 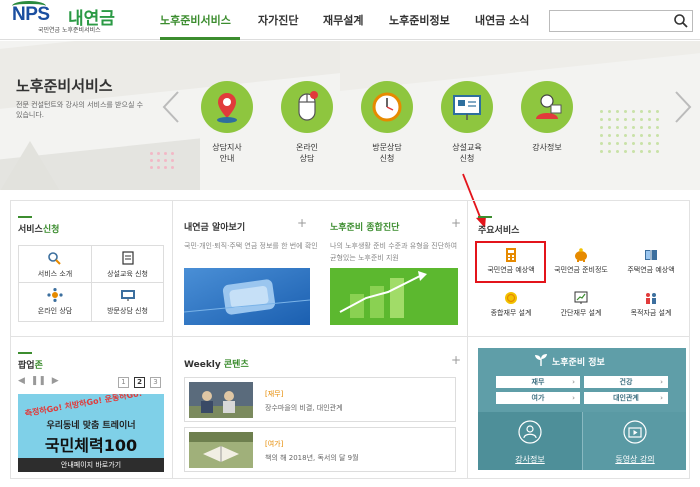 What do you see at coordinates (307, 153) in the screenshot?
I see `service-label: 온라인 상담` at bounding box center [307, 153].